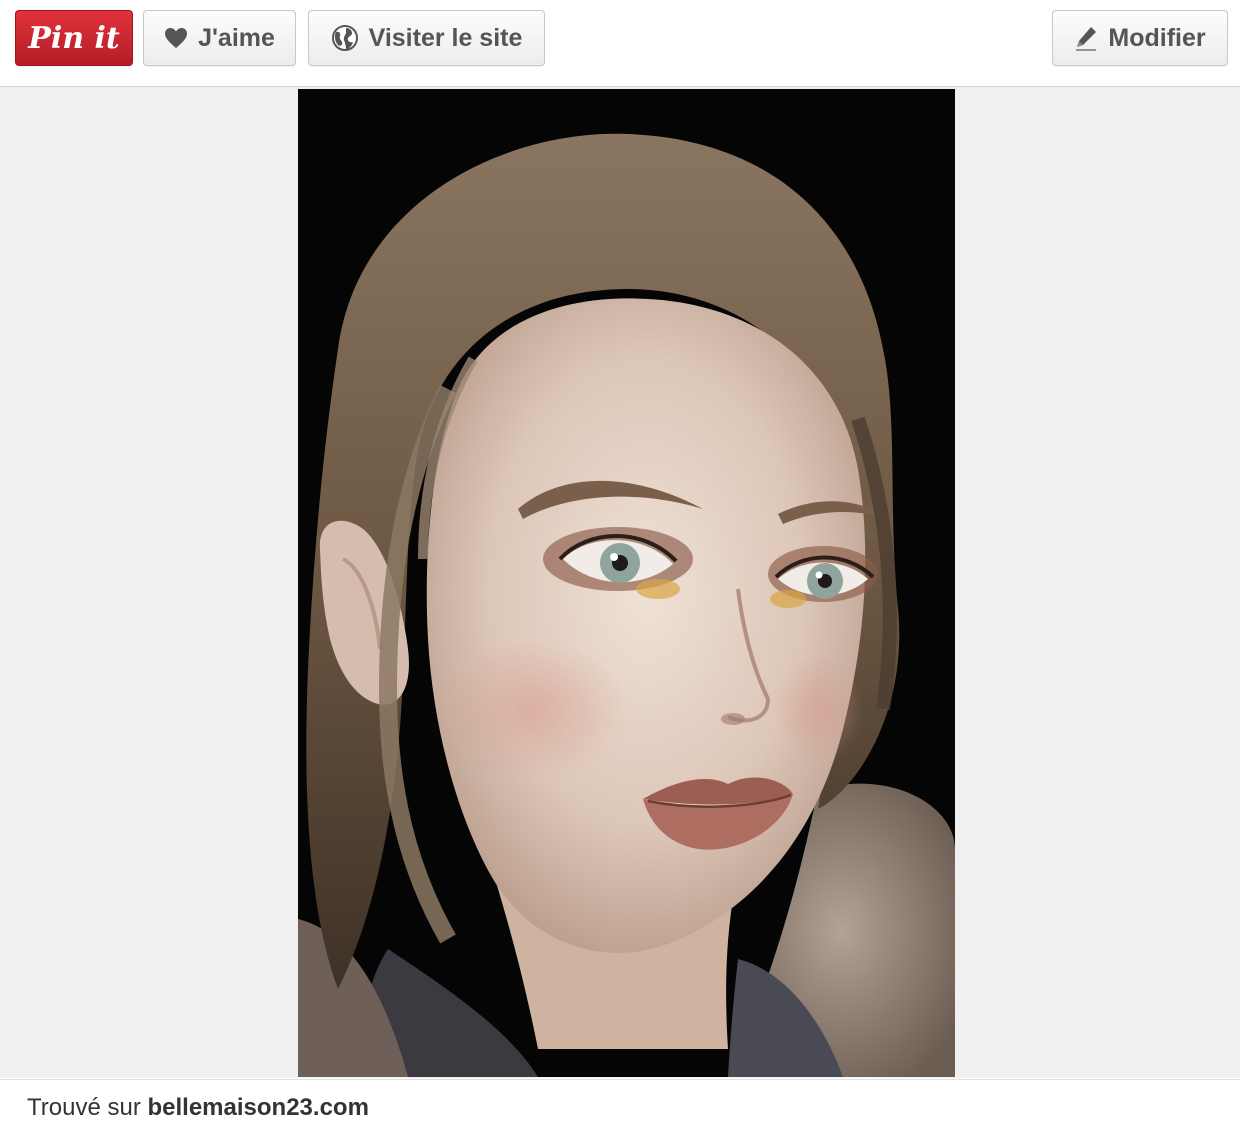  Describe the element at coordinates (620, 43) in the screenshot. I see `pin-toolbar: Pin it J'aime Visiter le site Modifier` at that location.